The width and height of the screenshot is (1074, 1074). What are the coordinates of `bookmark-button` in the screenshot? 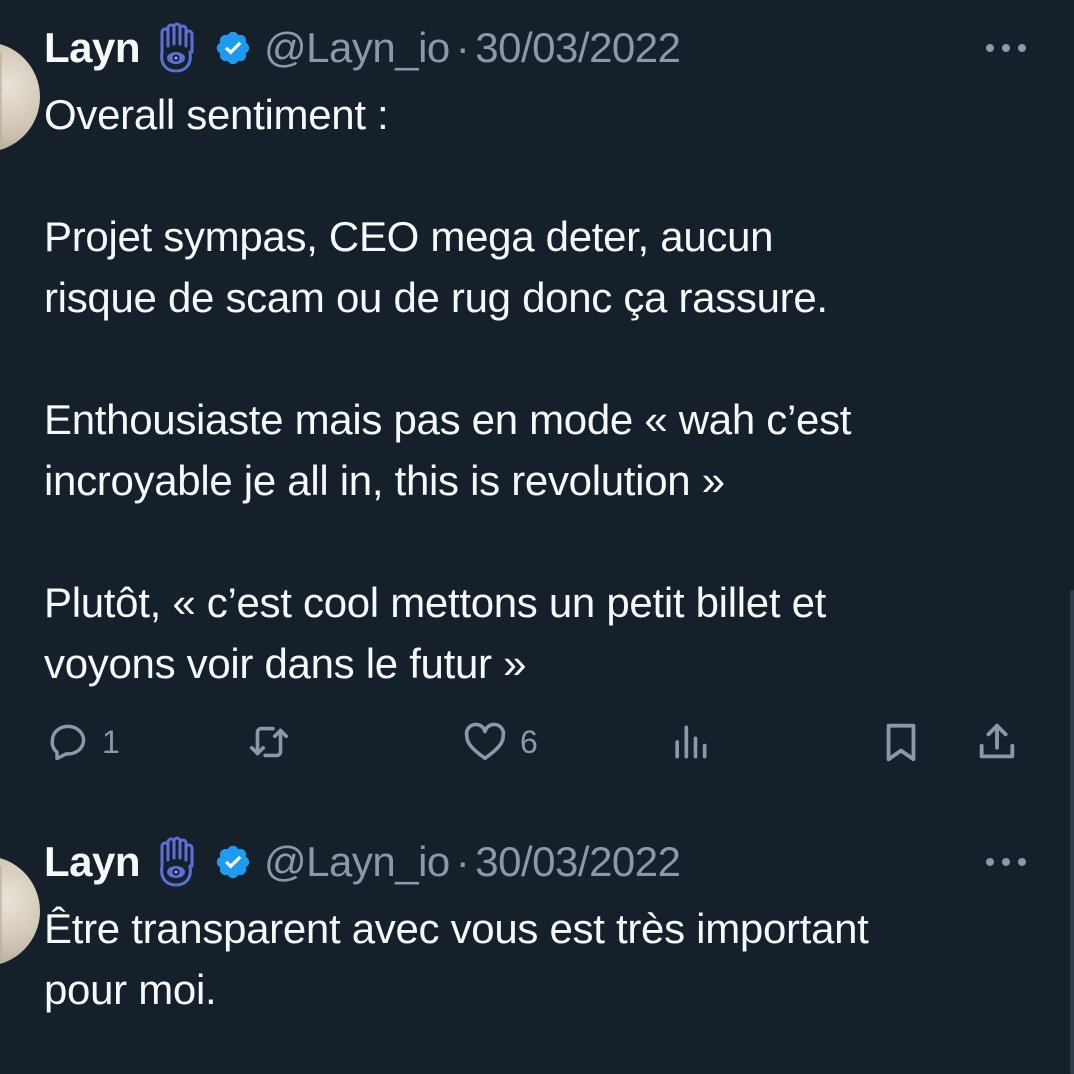 It's located at (901, 742).